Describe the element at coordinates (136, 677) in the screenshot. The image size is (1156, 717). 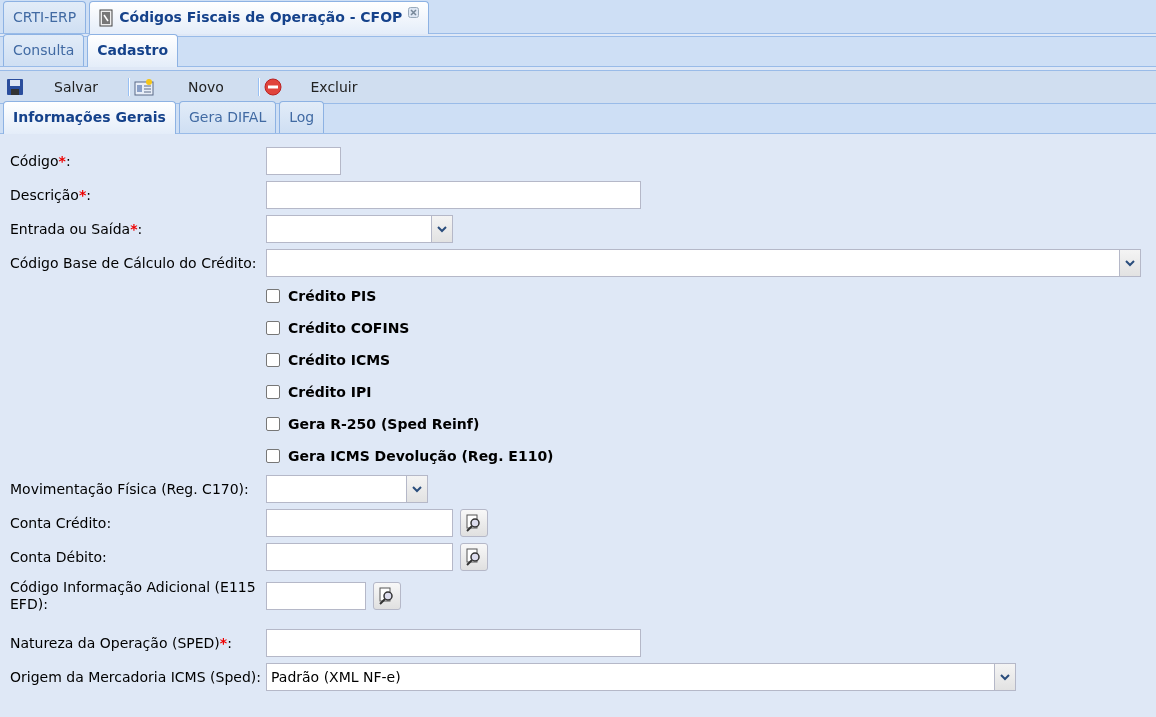
I see `field-label: Origem da Mercadoria ICMS (Sped):` at that location.